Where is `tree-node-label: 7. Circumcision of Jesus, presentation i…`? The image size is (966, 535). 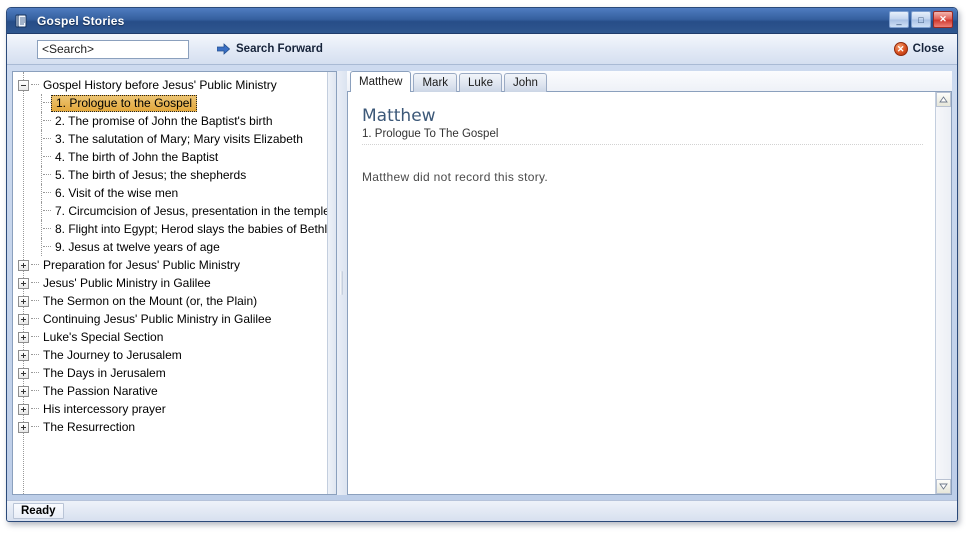
tree-node-label: 7. Circumcision of Jesus, presentation i… is located at coordinates (192, 211).